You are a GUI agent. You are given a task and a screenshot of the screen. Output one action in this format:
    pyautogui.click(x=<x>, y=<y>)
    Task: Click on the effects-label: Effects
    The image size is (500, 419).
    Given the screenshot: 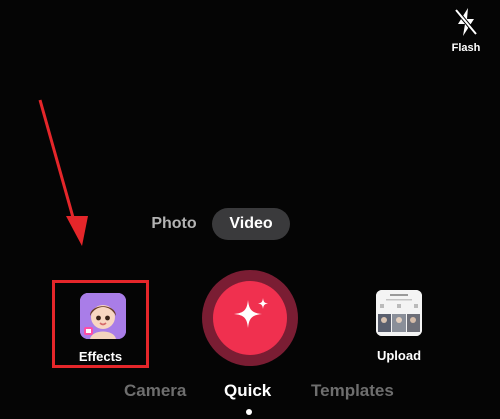 What is the action you would take?
    pyautogui.click(x=100, y=356)
    